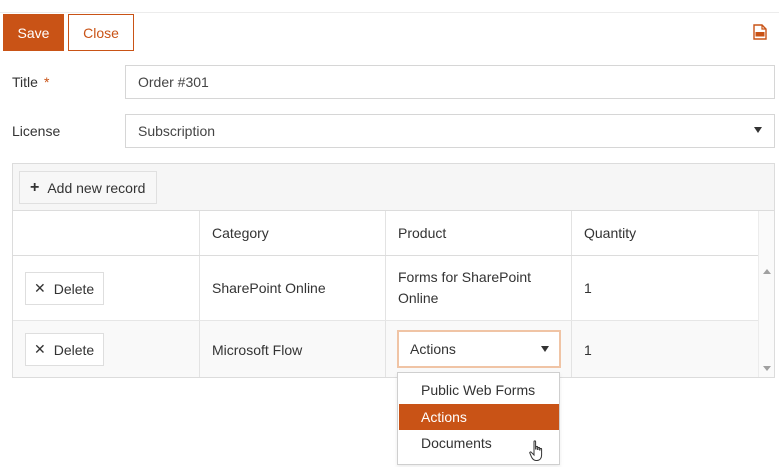  What do you see at coordinates (766, 294) in the screenshot?
I see `grid-scrollbar` at bounding box center [766, 294].